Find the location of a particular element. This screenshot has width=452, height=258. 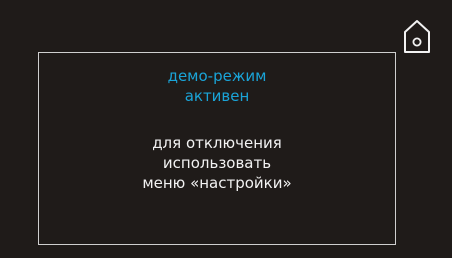

instruction-line: меню «настройки» is located at coordinates (217, 183).